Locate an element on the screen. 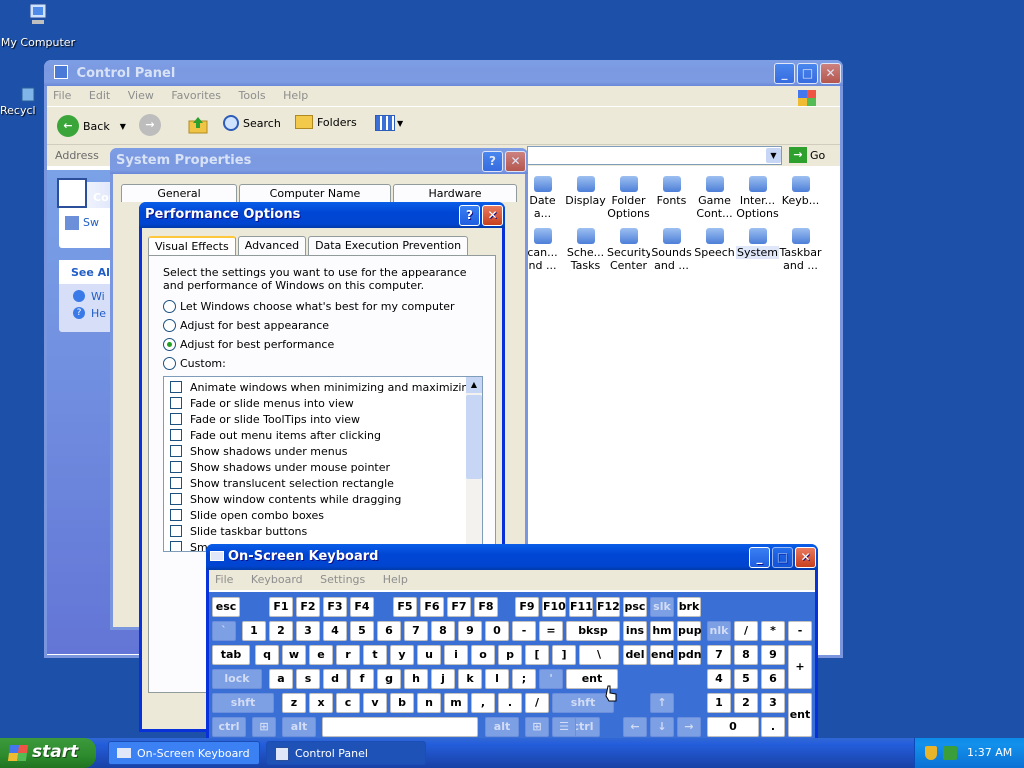  key-2: 2 is located at coordinates (281, 631).